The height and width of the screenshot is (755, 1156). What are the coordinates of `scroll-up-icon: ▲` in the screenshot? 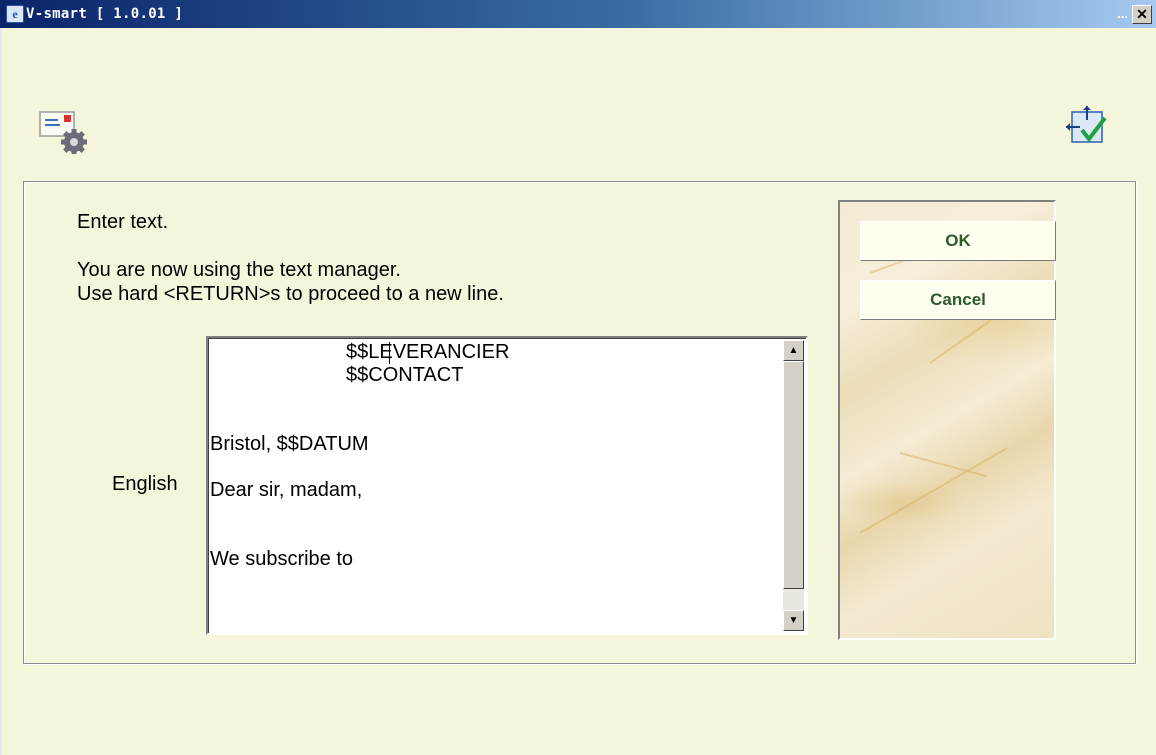 It's located at (793, 350).